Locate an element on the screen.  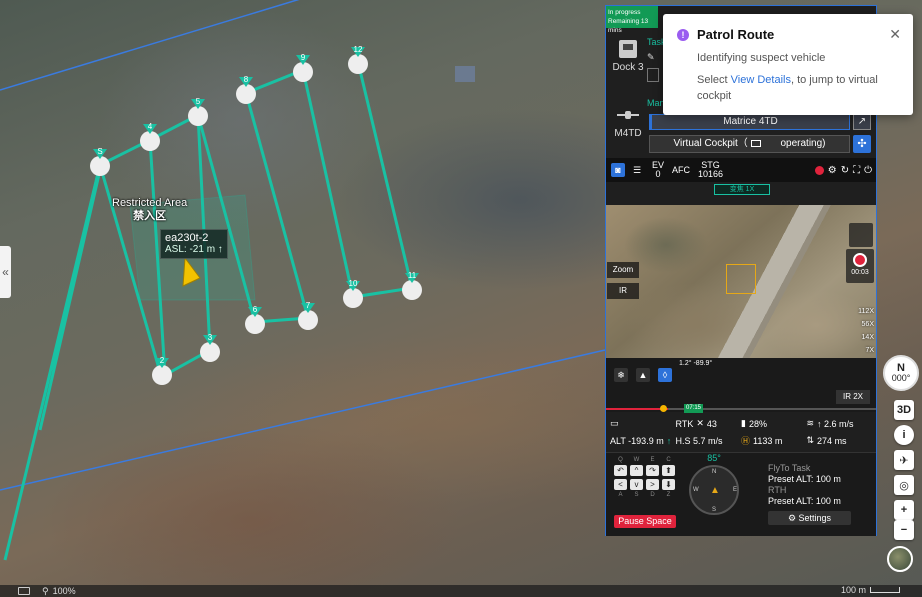
ir-zoom-button: IR 2X is located at coordinates (853, 397).